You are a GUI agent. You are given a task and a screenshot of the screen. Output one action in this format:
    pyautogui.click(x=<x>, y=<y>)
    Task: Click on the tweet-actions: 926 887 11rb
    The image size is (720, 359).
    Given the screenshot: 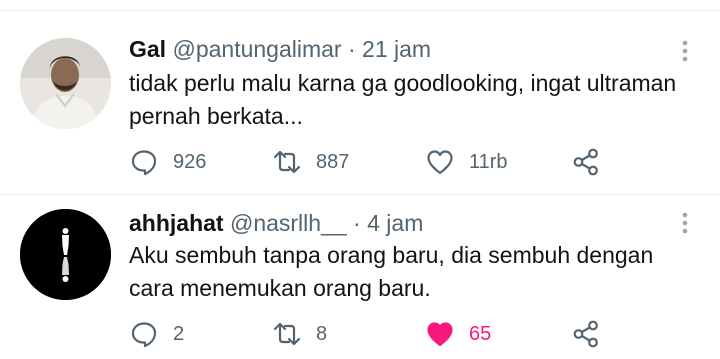 What is the action you would take?
    pyautogui.click(x=369, y=162)
    